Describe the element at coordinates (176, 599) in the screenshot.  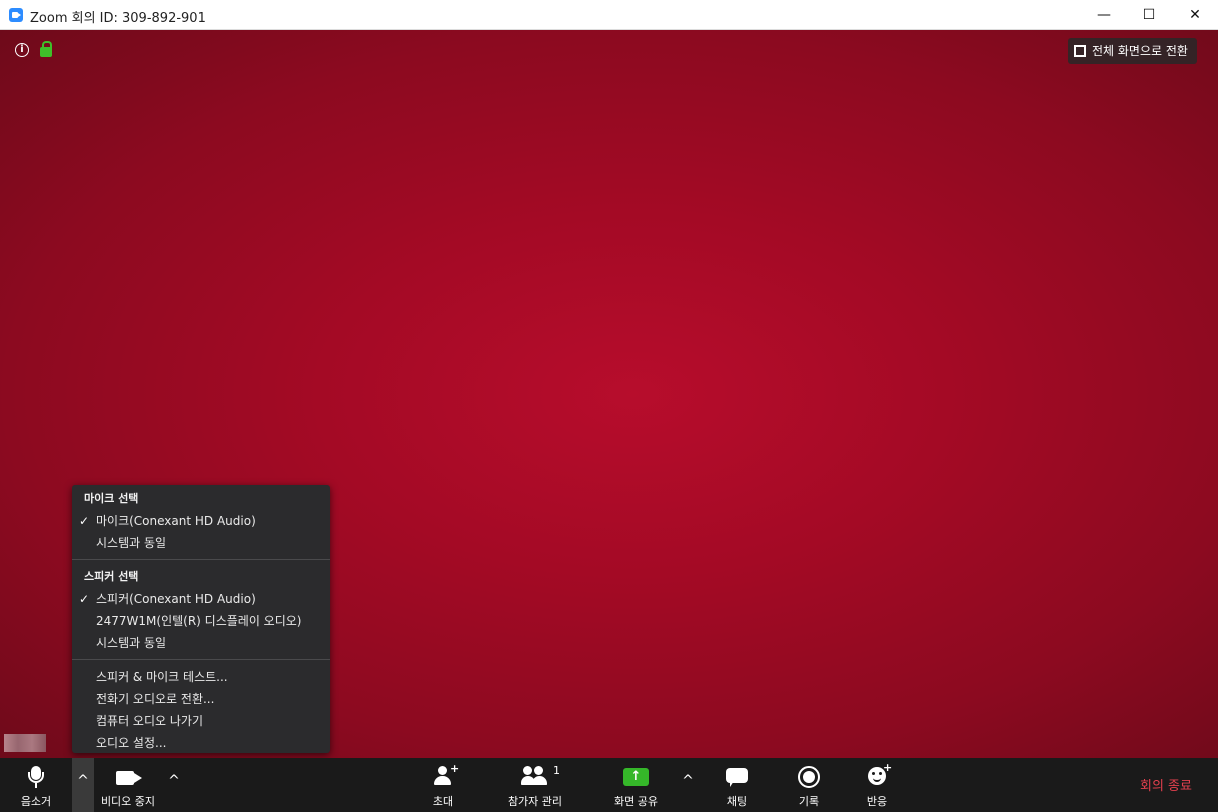
I see `menu-item-label: 스피커(Conexant HD Audio)` at that location.